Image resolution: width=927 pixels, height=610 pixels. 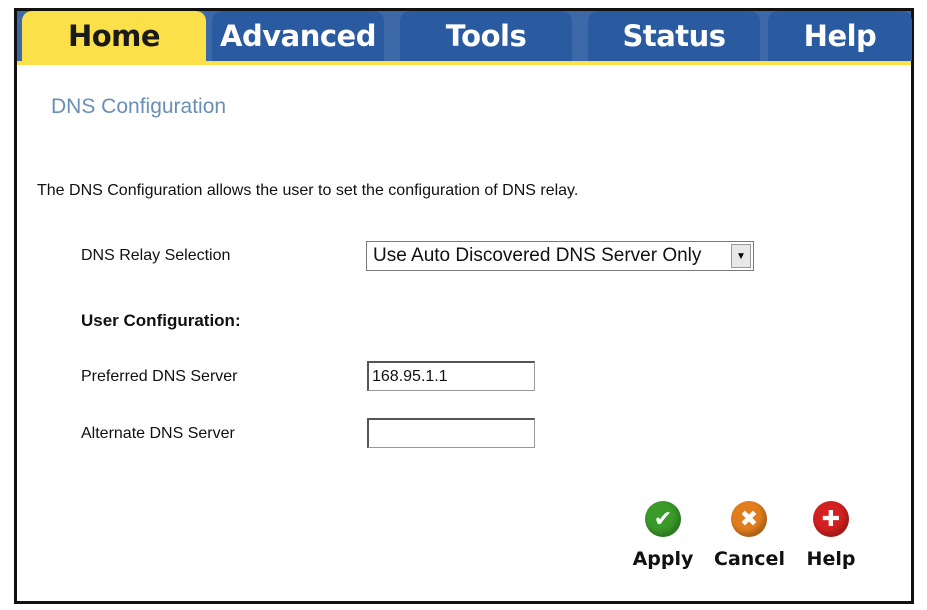 What do you see at coordinates (840, 36) in the screenshot?
I see `tab-help: Help` at bounding box center [840, 36].